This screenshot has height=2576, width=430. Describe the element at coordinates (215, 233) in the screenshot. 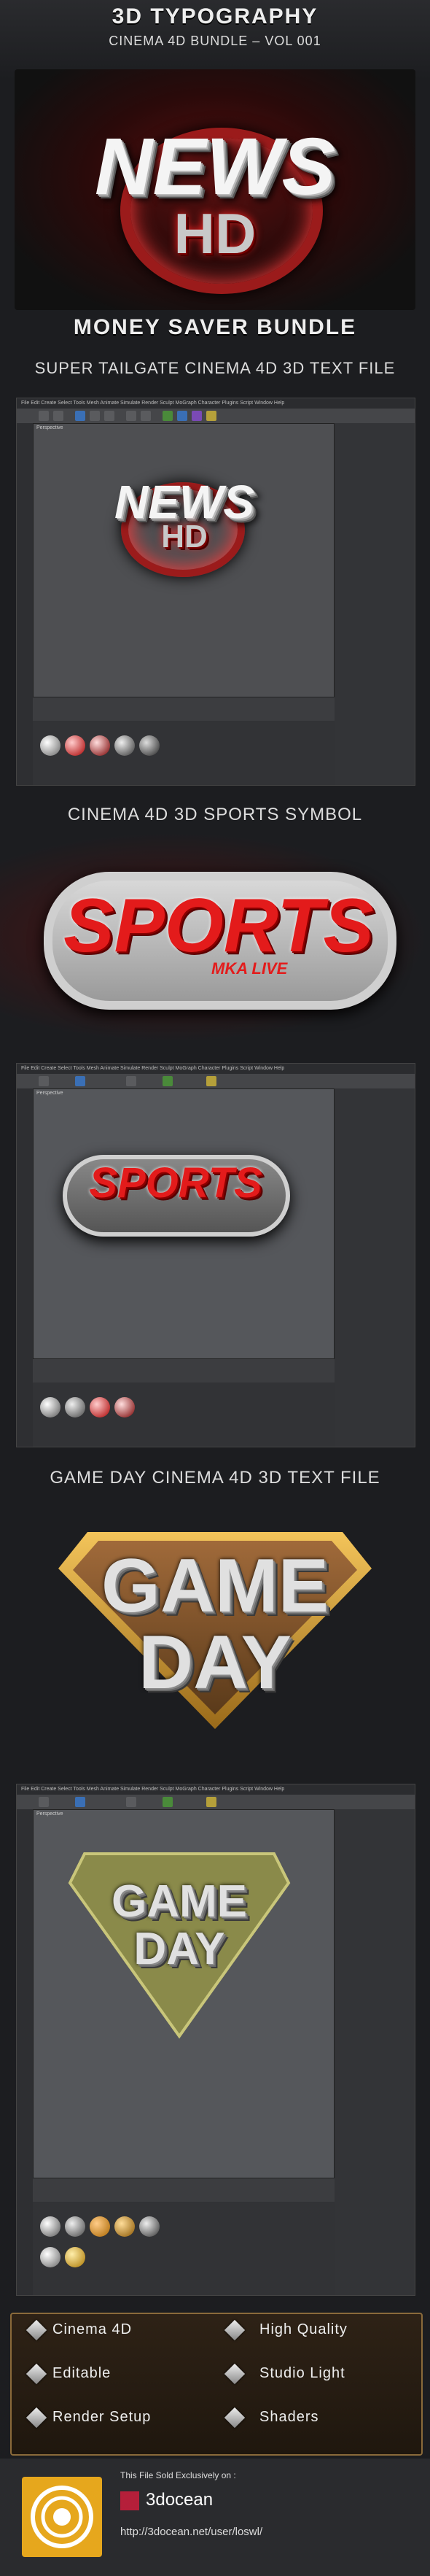

I see `hd-badge: HD` at that location.